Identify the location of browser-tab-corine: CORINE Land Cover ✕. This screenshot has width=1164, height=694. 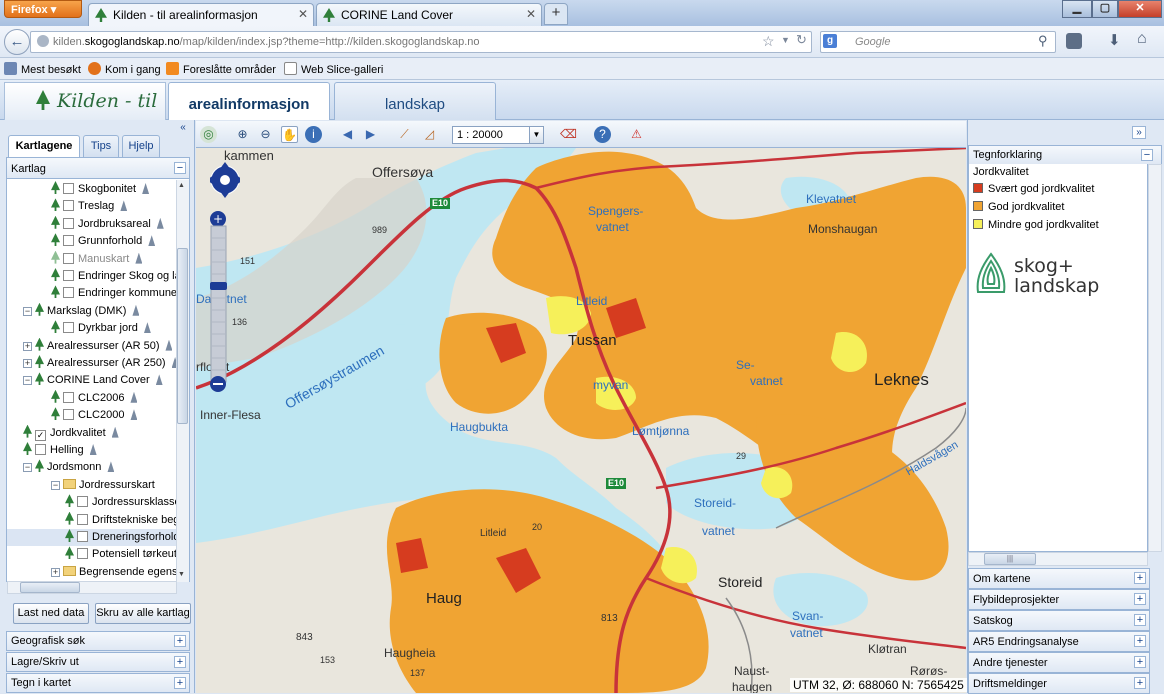
(429, 14).